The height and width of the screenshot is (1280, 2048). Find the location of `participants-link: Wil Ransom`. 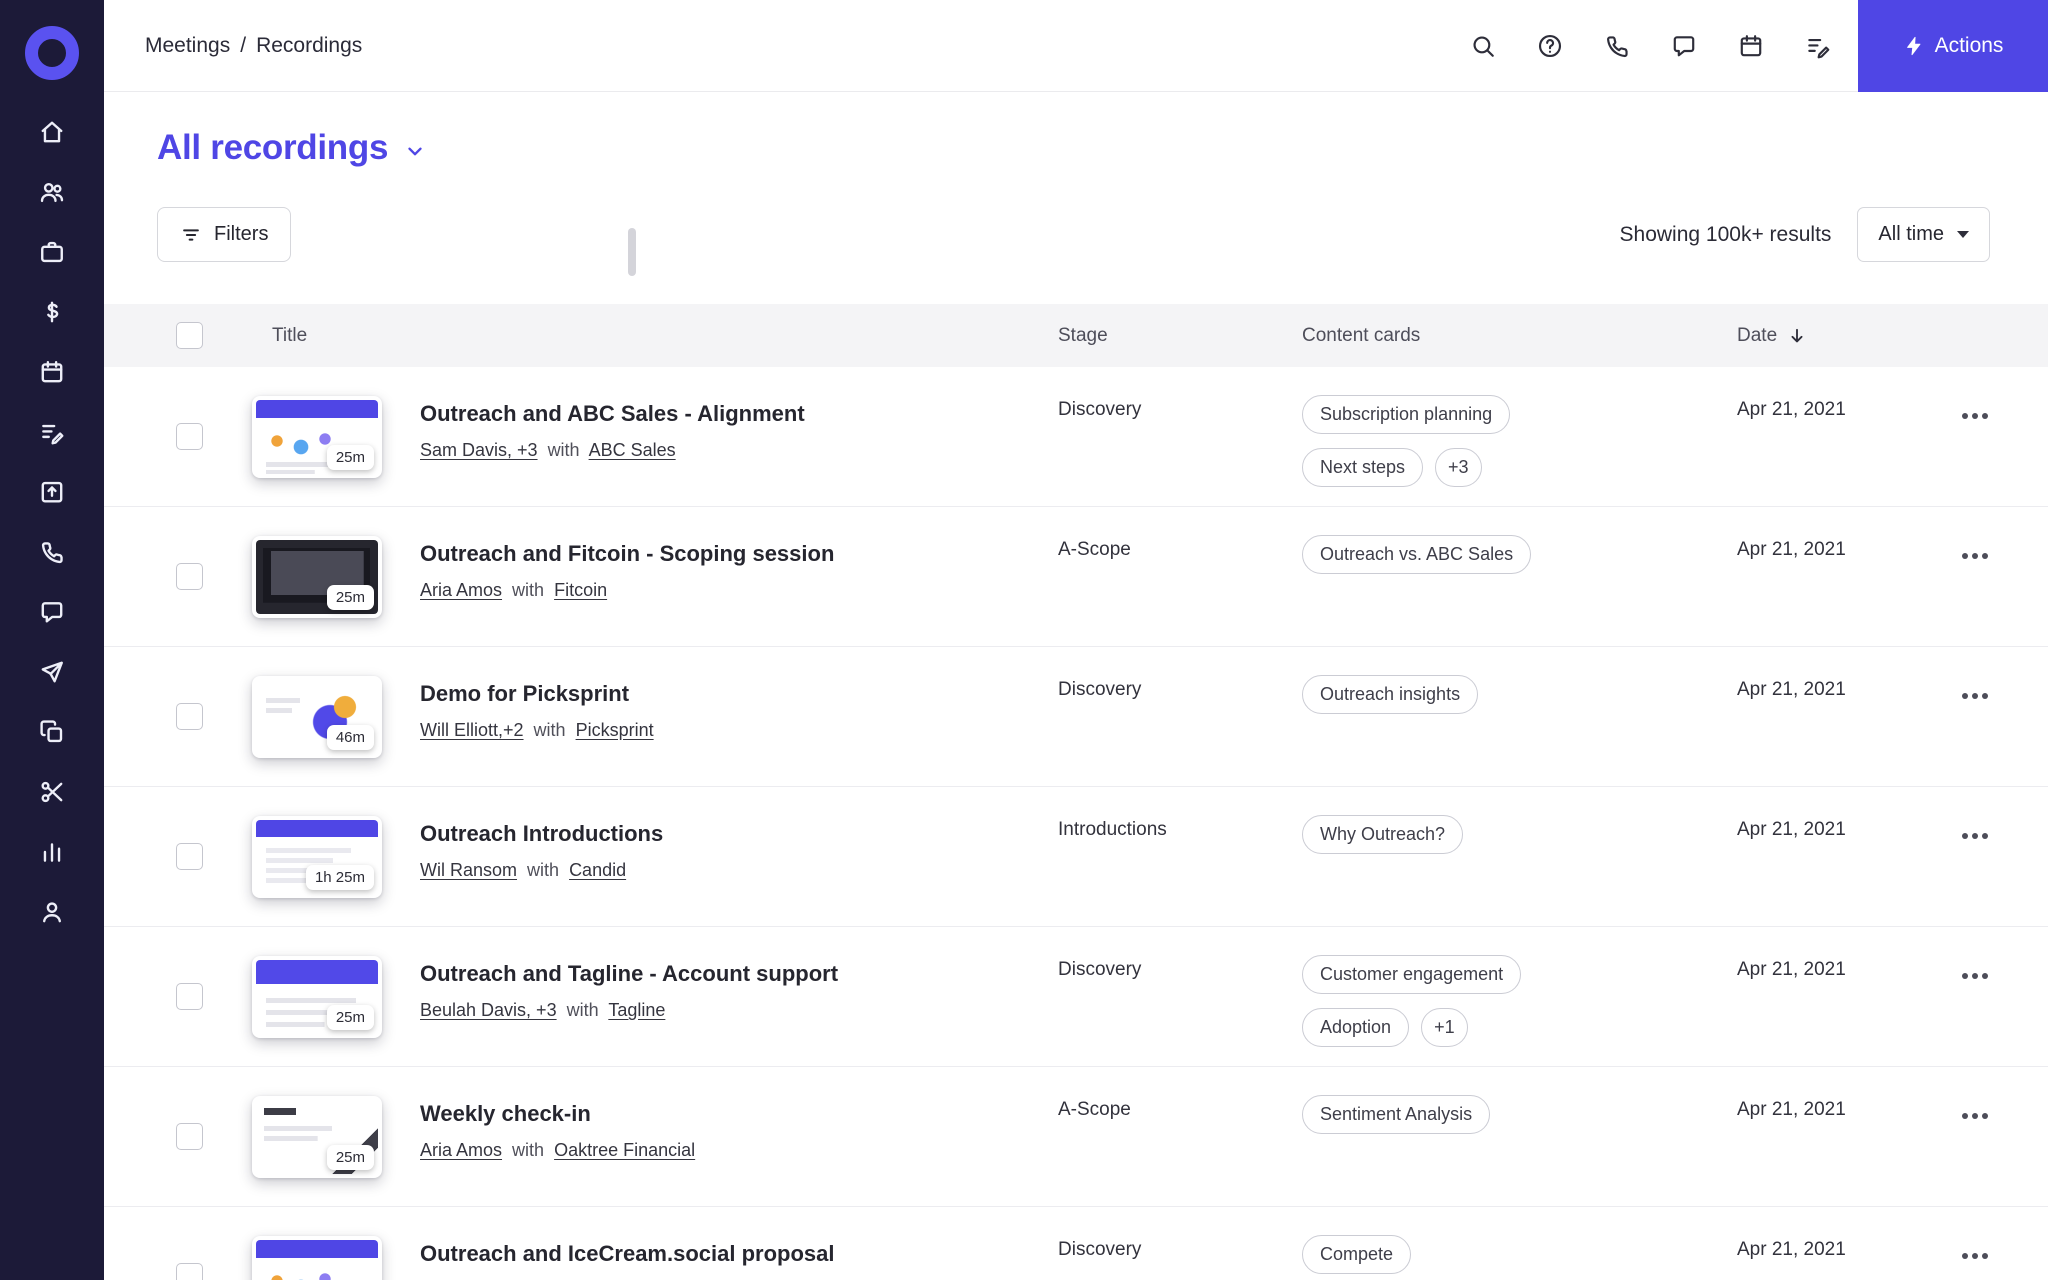

participants-link: Wil Ransom is located at coordinates (468, 870).